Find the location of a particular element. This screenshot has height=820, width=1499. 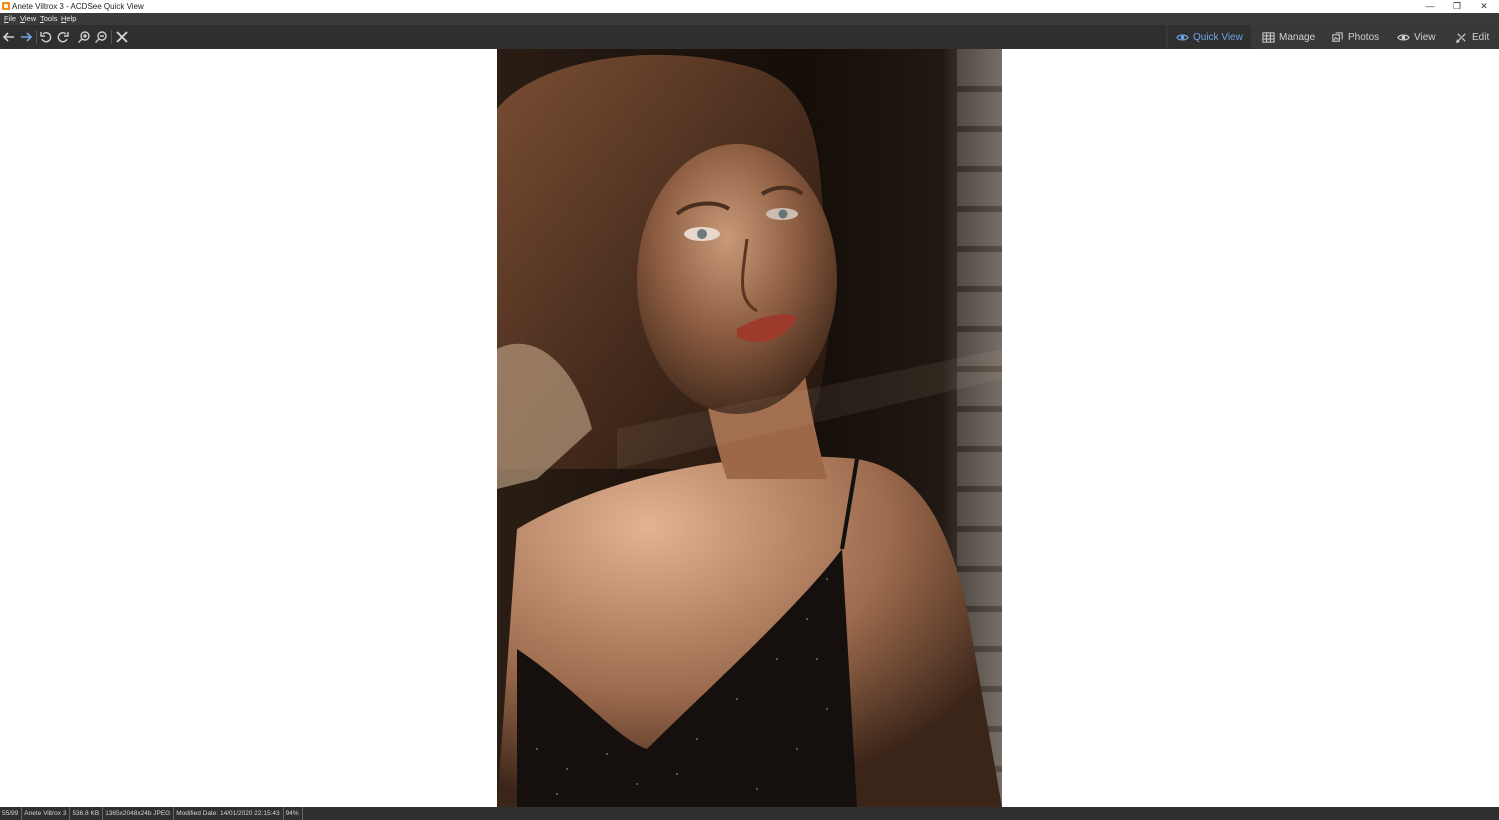

zoom-in-icon is located at coordinates (84, 37).